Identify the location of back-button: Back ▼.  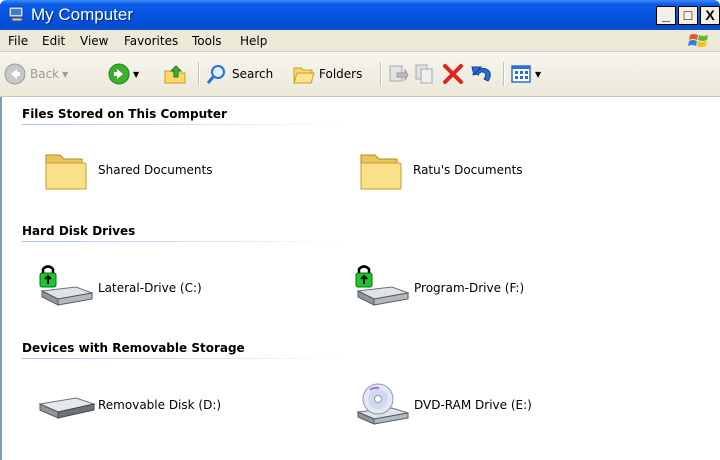
(36, 74).